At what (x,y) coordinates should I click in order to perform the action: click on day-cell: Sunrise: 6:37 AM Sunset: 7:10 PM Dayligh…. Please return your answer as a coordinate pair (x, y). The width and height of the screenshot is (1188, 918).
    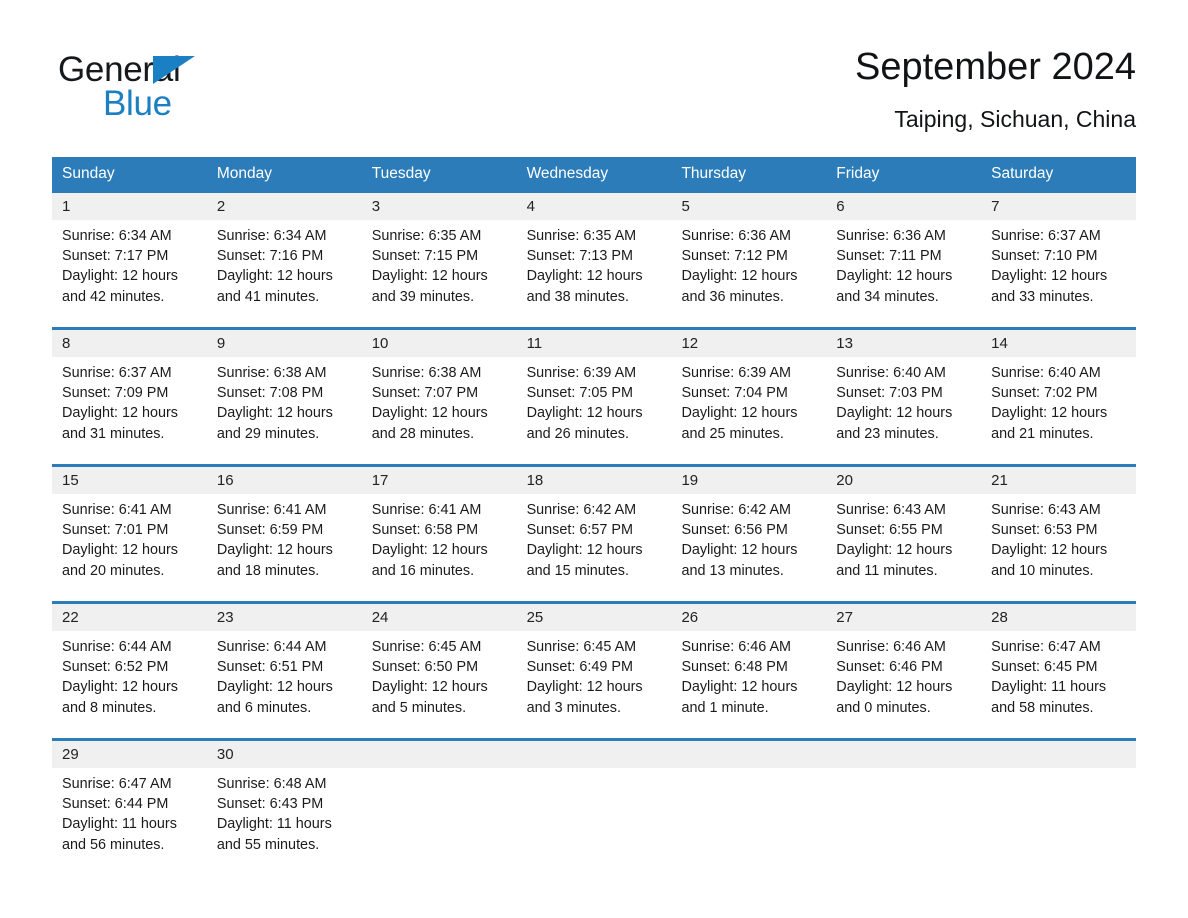
    Looking at the image, I should click on (1058, 273).